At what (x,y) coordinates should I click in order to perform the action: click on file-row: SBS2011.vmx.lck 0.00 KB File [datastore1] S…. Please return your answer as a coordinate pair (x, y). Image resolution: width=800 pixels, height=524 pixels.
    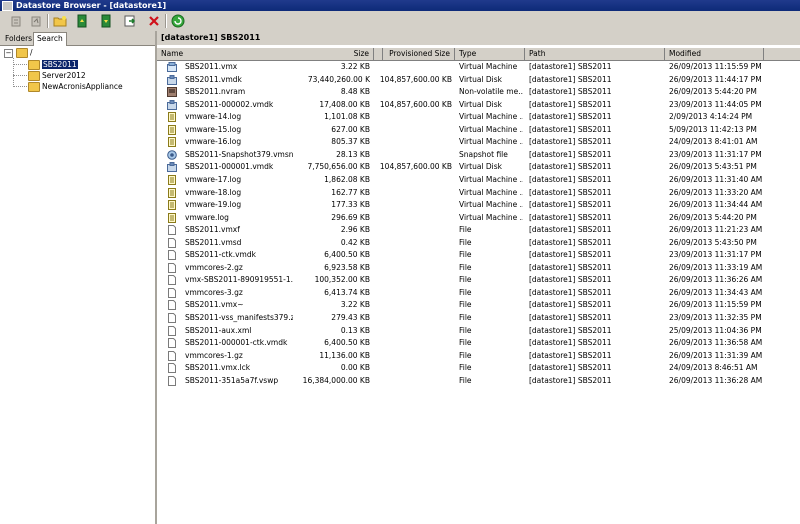
    Looking at the image, I should click on (478, 368).